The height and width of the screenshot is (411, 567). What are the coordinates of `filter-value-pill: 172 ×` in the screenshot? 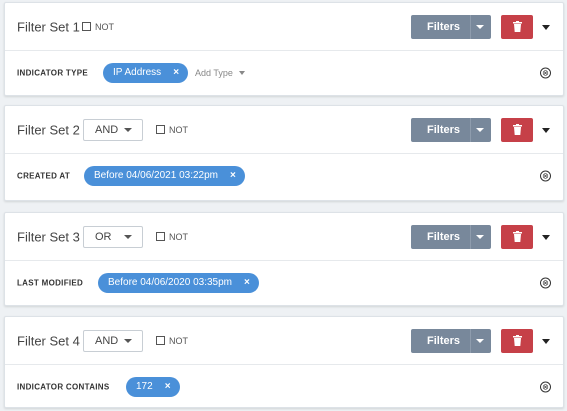 It's located at (153, 386).